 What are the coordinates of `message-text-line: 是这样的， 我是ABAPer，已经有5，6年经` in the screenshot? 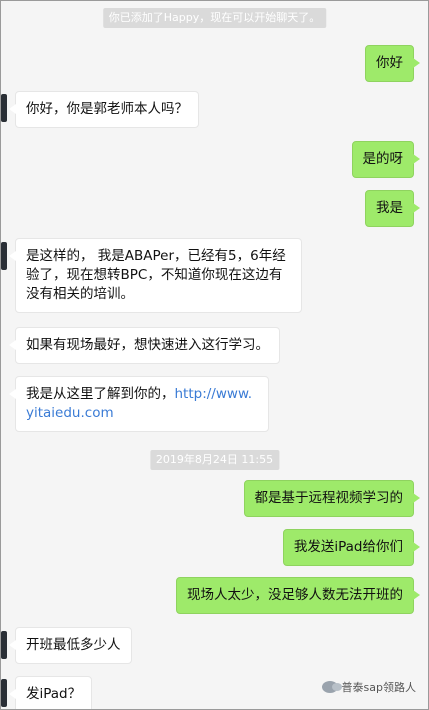 It's located at (156, 256).